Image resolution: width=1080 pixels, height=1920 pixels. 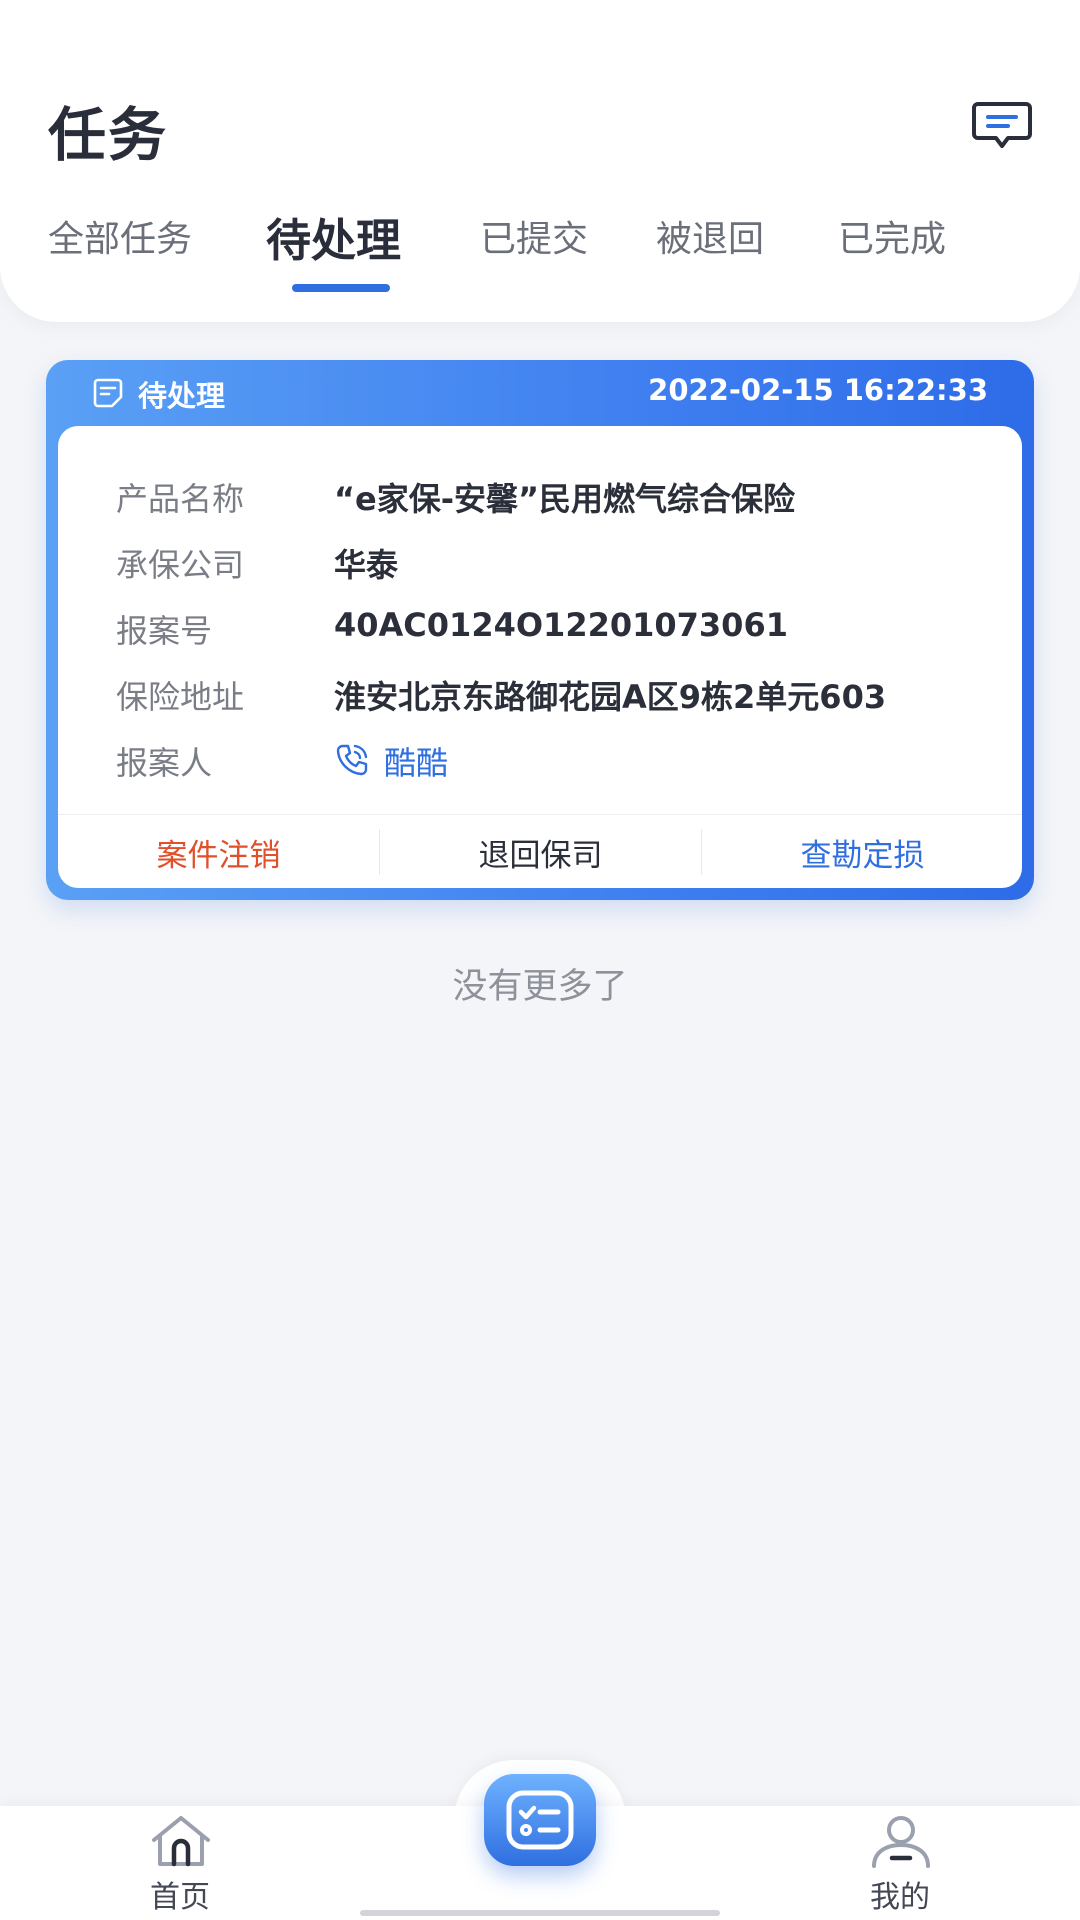 I want to click on tab-completed: 已完成, so click(x=892, y=236).